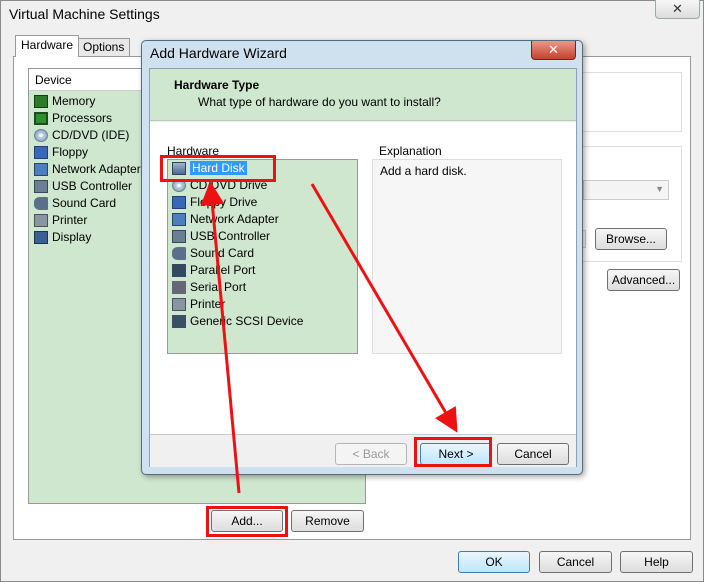 The height and width of the screenshot is (582, 704). Describe the element at coordinates (384, 308) in the screenshot. I see `arrow-hard-disk-to-next` at that location.